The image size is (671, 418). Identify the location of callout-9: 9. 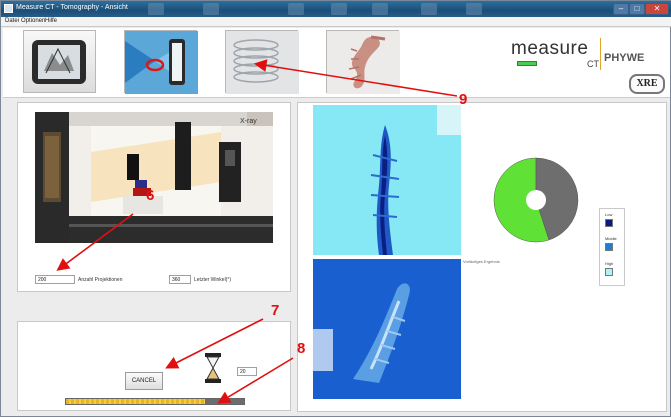
(463, 99).